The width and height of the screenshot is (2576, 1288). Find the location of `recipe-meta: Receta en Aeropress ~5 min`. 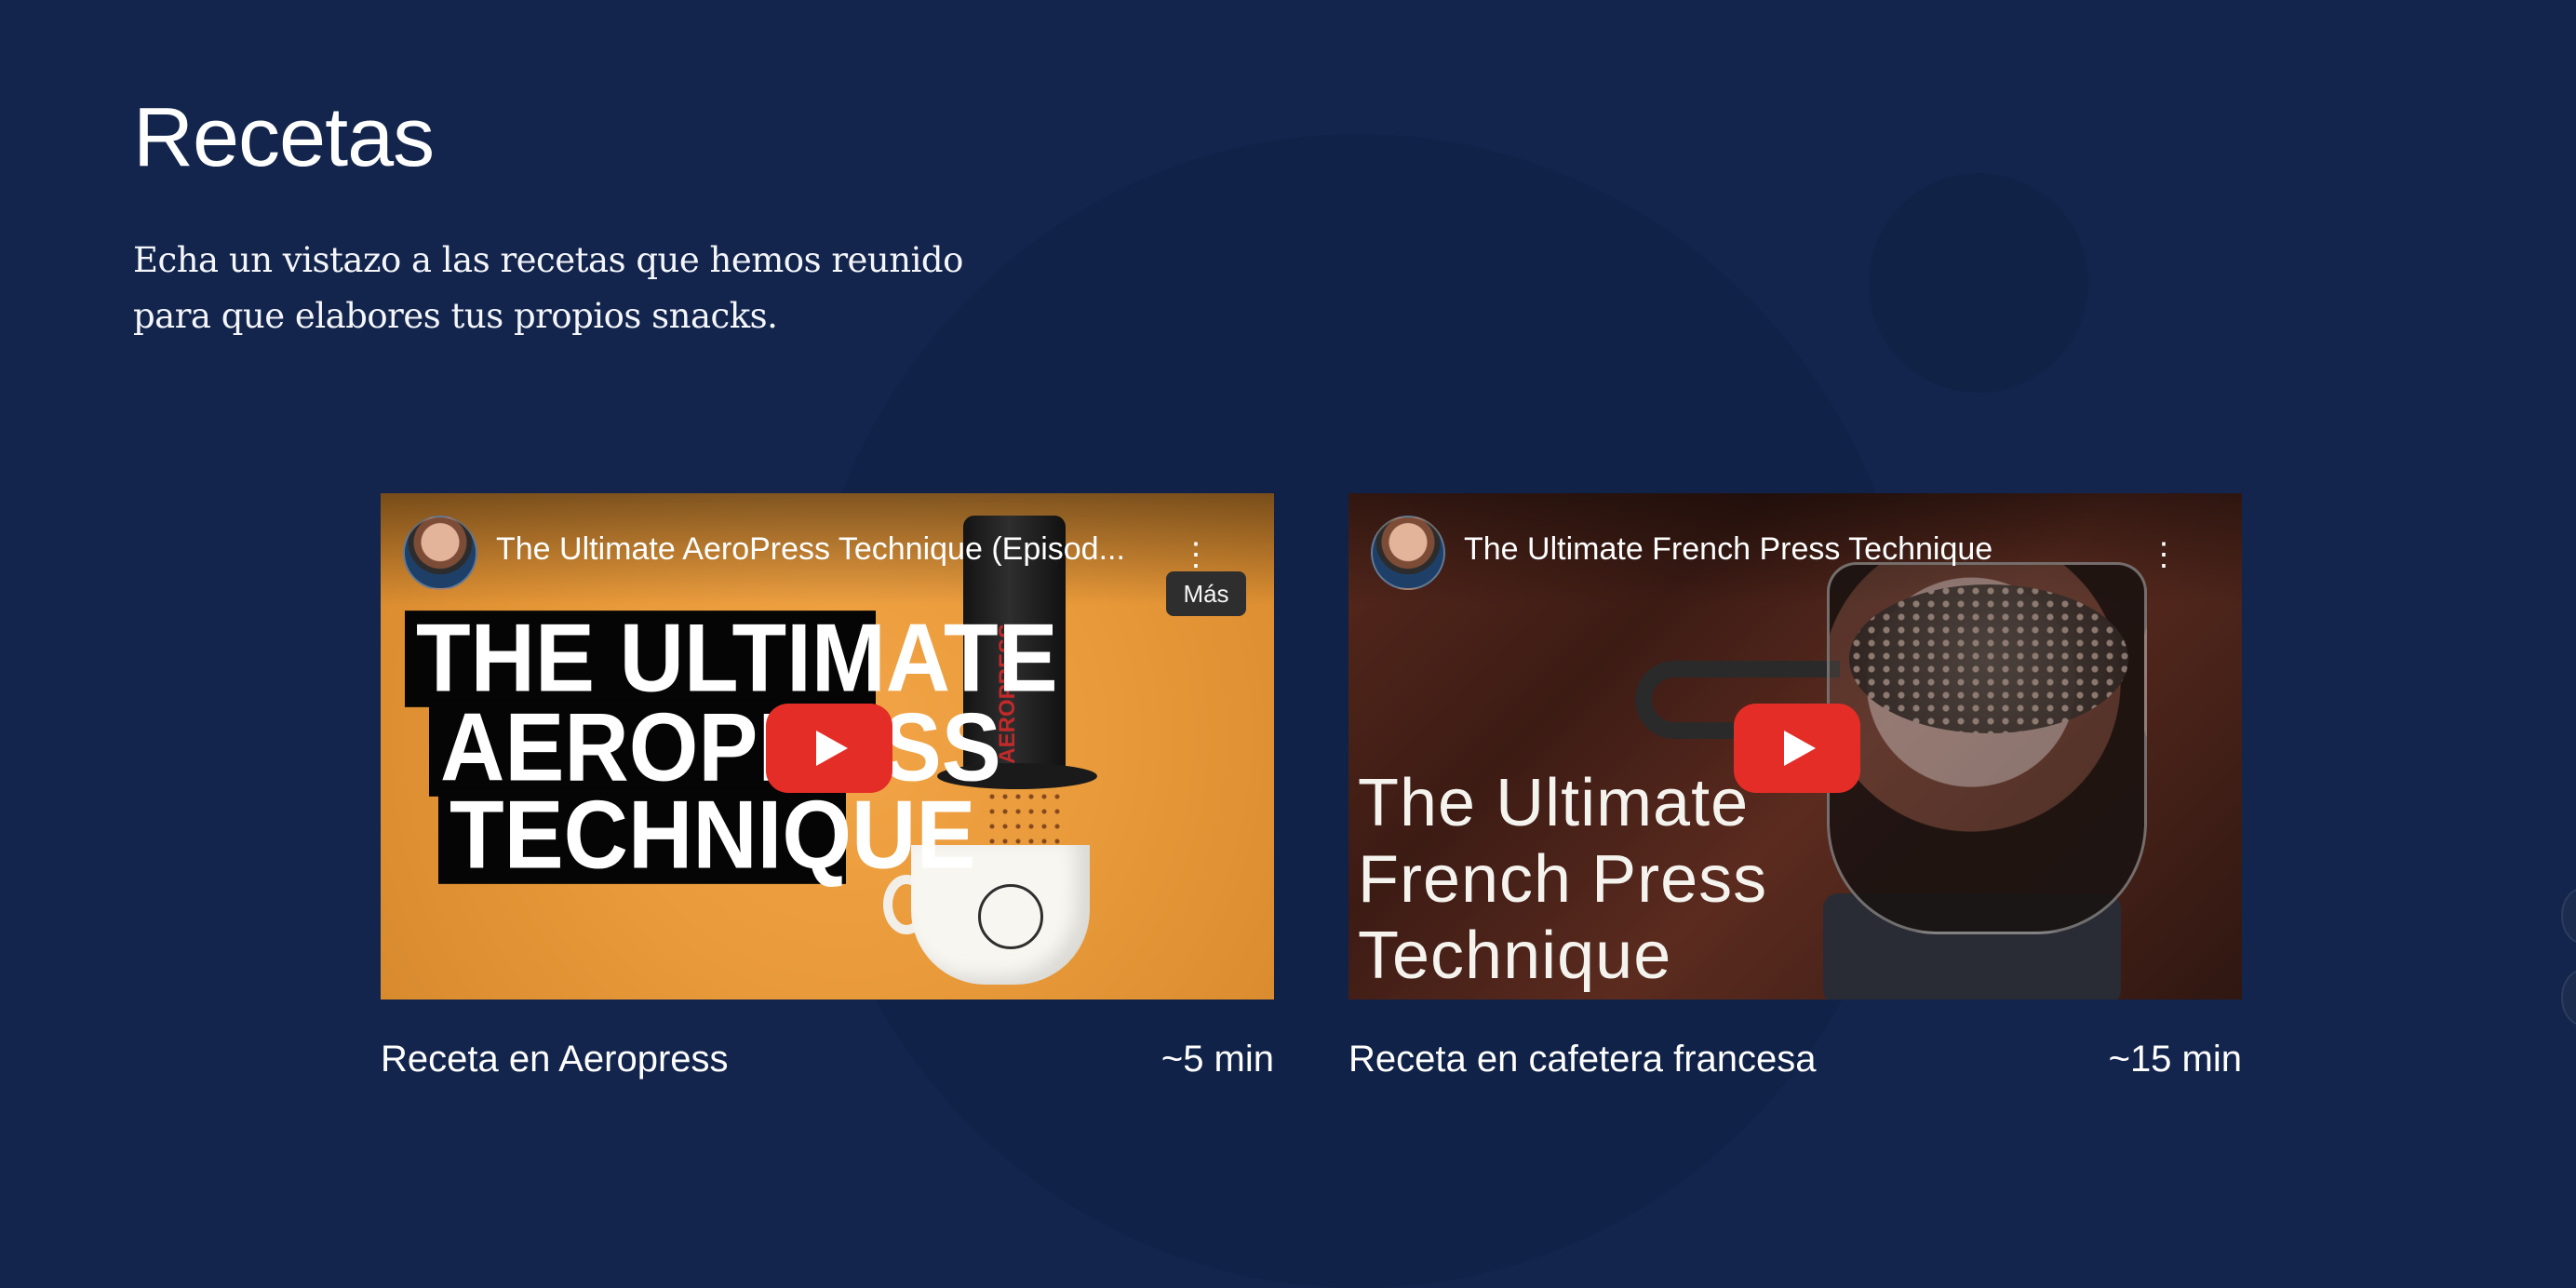

recipe-meta: Receta en Aeropress ~5 min is located at coordinates (827, 1067).